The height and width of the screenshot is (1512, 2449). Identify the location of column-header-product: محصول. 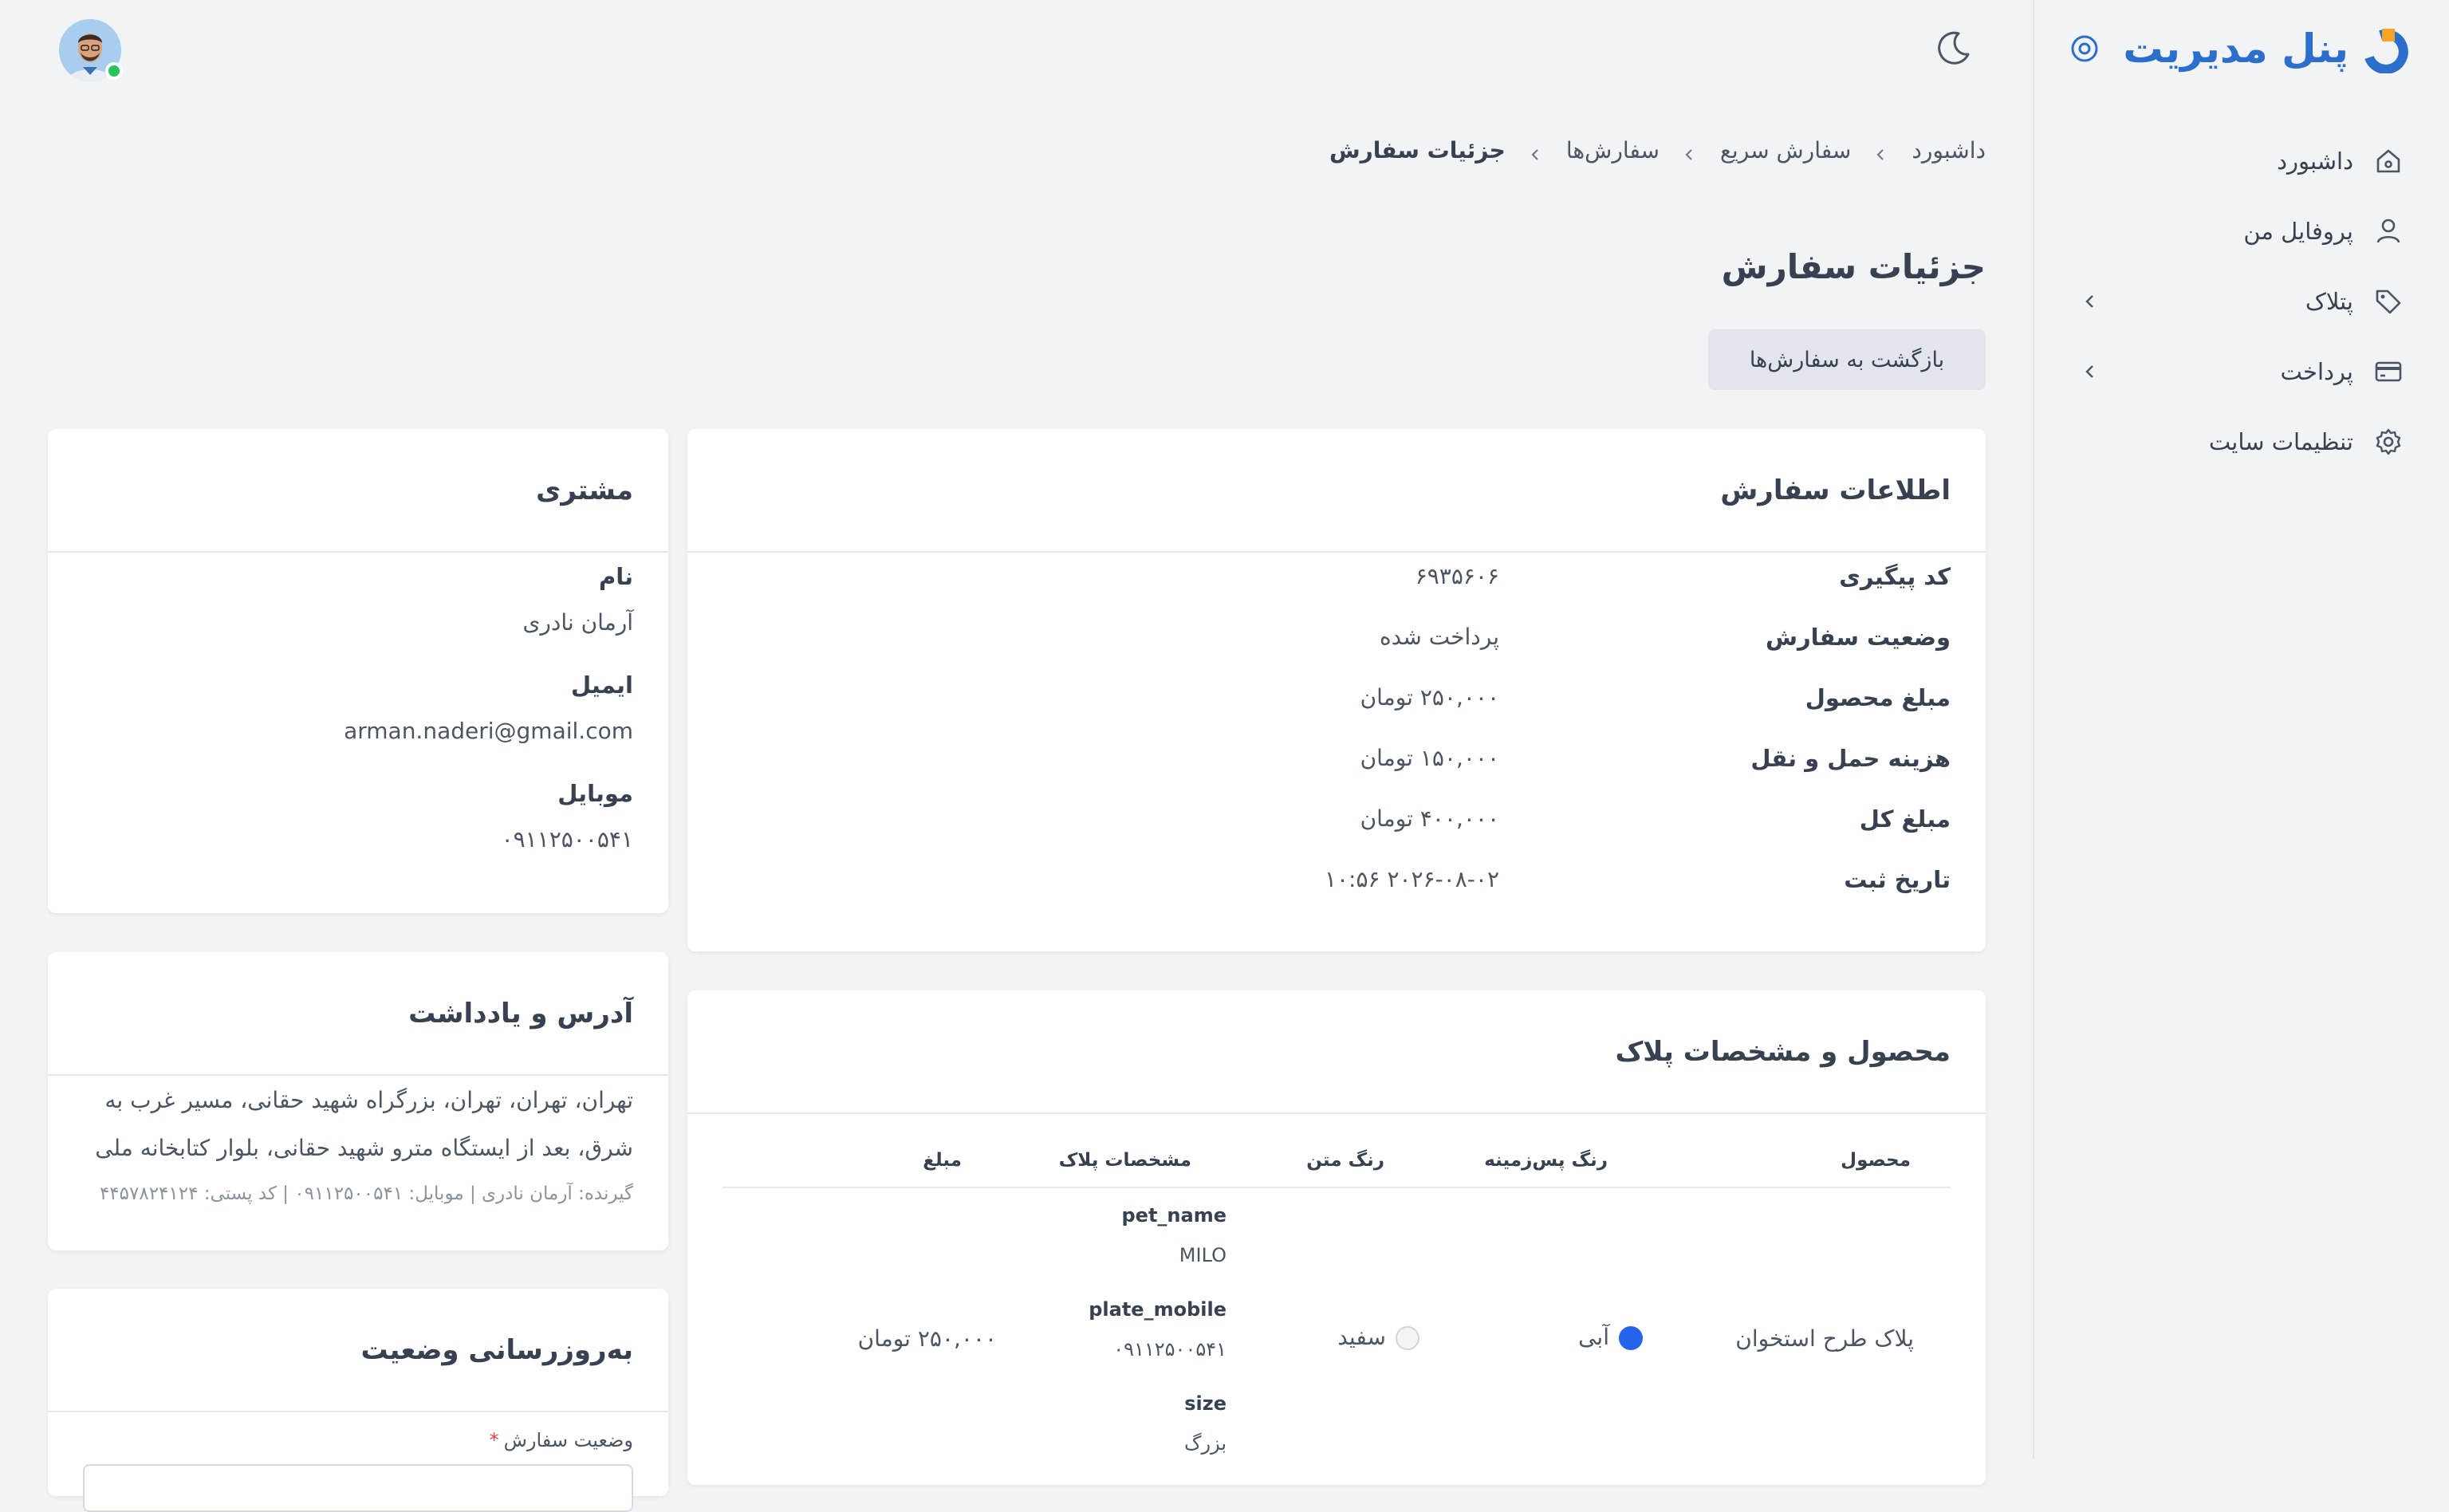
(1876, 1160).